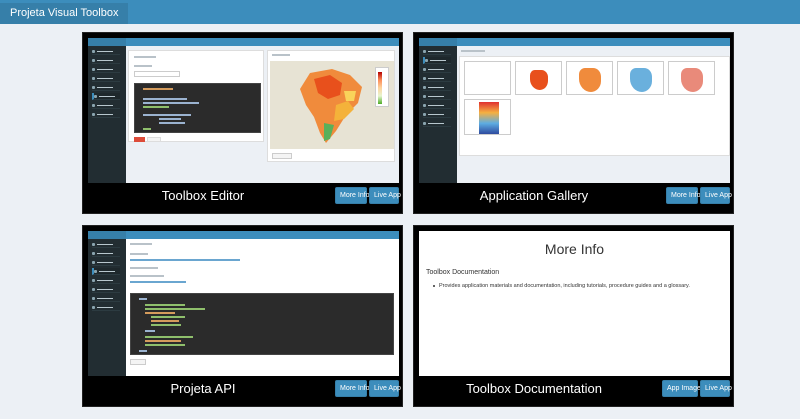 Image resolution: width=800 pixels, height=419 pixels. What do you see at coordinates (594, 106) in the screenshot?
I see `gallery-panel` at bounding box center [594, 106].